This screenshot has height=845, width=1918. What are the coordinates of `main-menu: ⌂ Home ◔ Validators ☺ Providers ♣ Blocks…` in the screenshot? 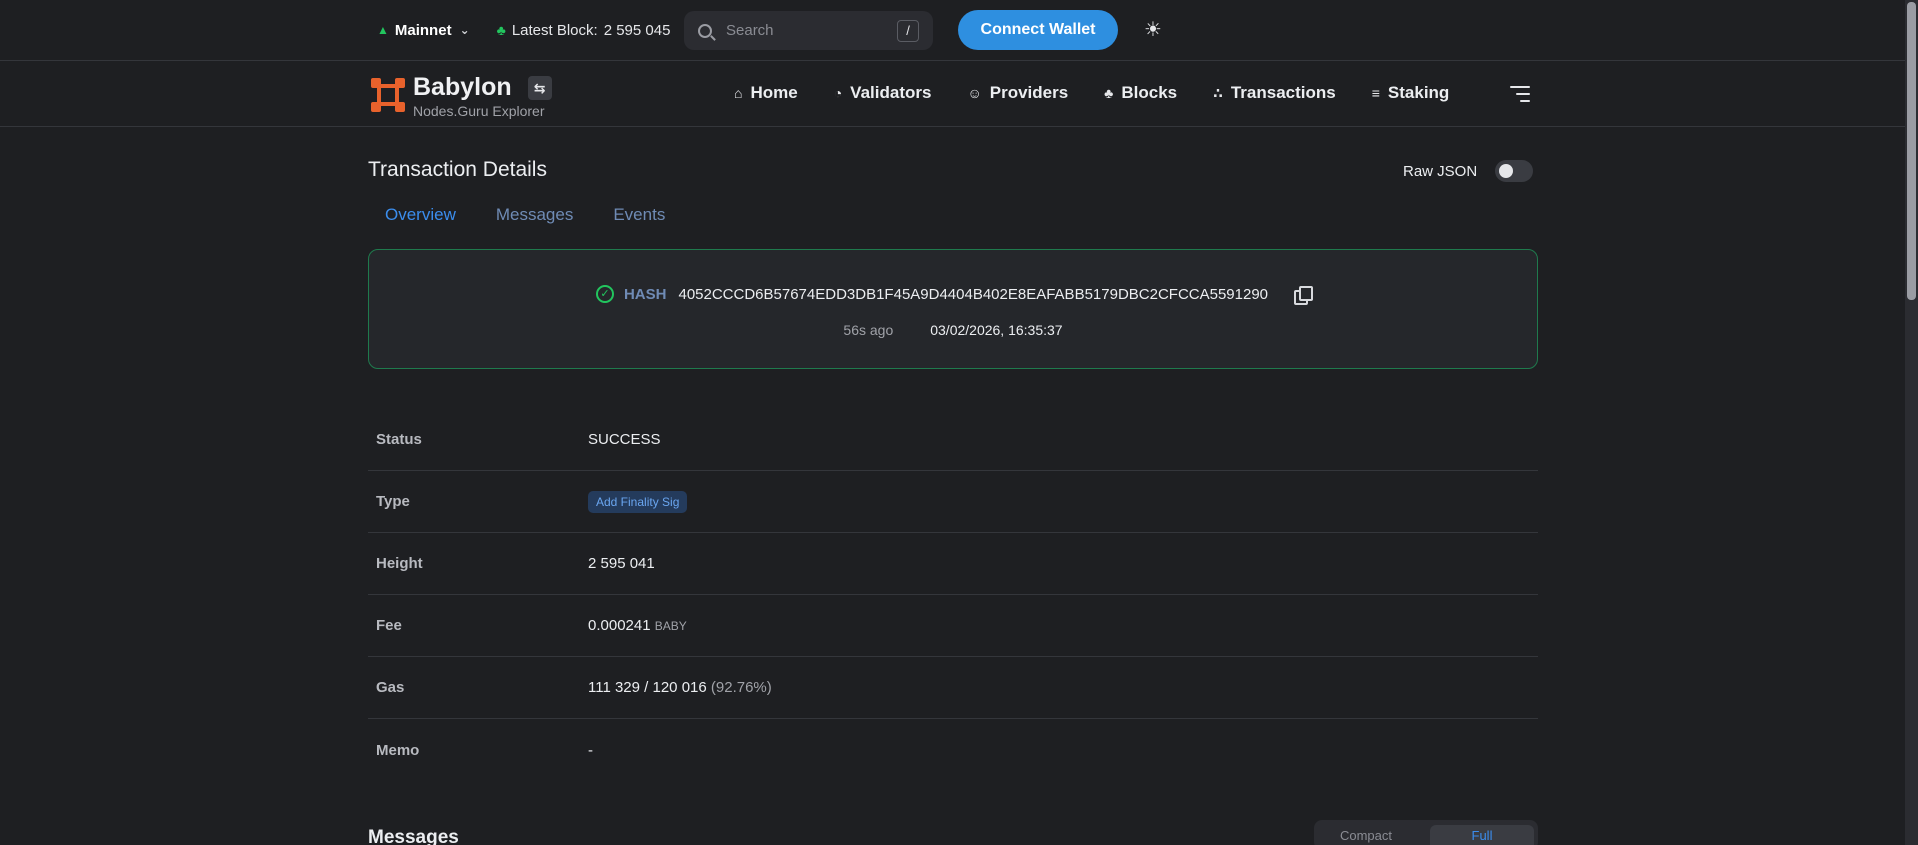 It's located at (1109, 93).